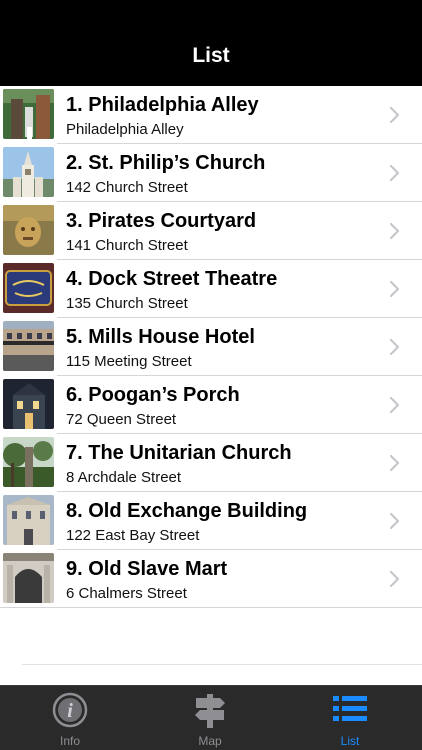 The height and width of the screenshot is (750, 422). What do you see at coordinates (179, 453) in the screenshot?
I see `item-title: 7. The Unitarian Church` at bounding box center [179, 453].